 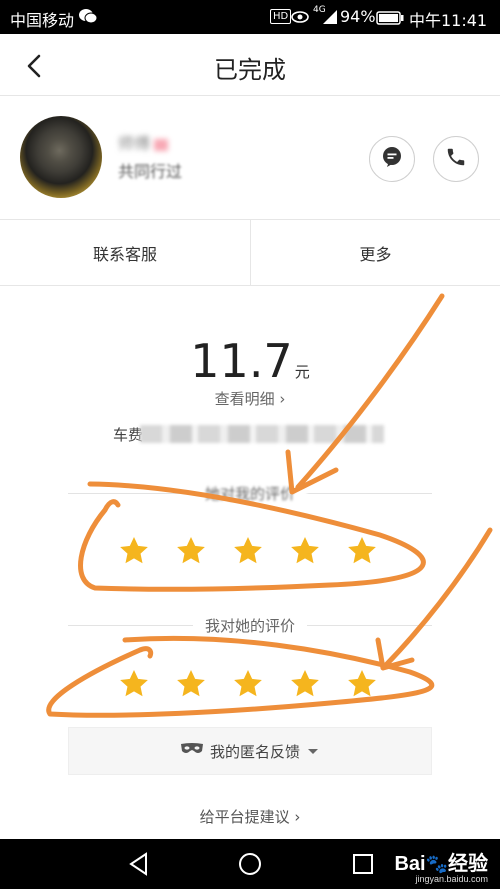 I want to click on battery-percent: 94%, so click(x=358, y=16).